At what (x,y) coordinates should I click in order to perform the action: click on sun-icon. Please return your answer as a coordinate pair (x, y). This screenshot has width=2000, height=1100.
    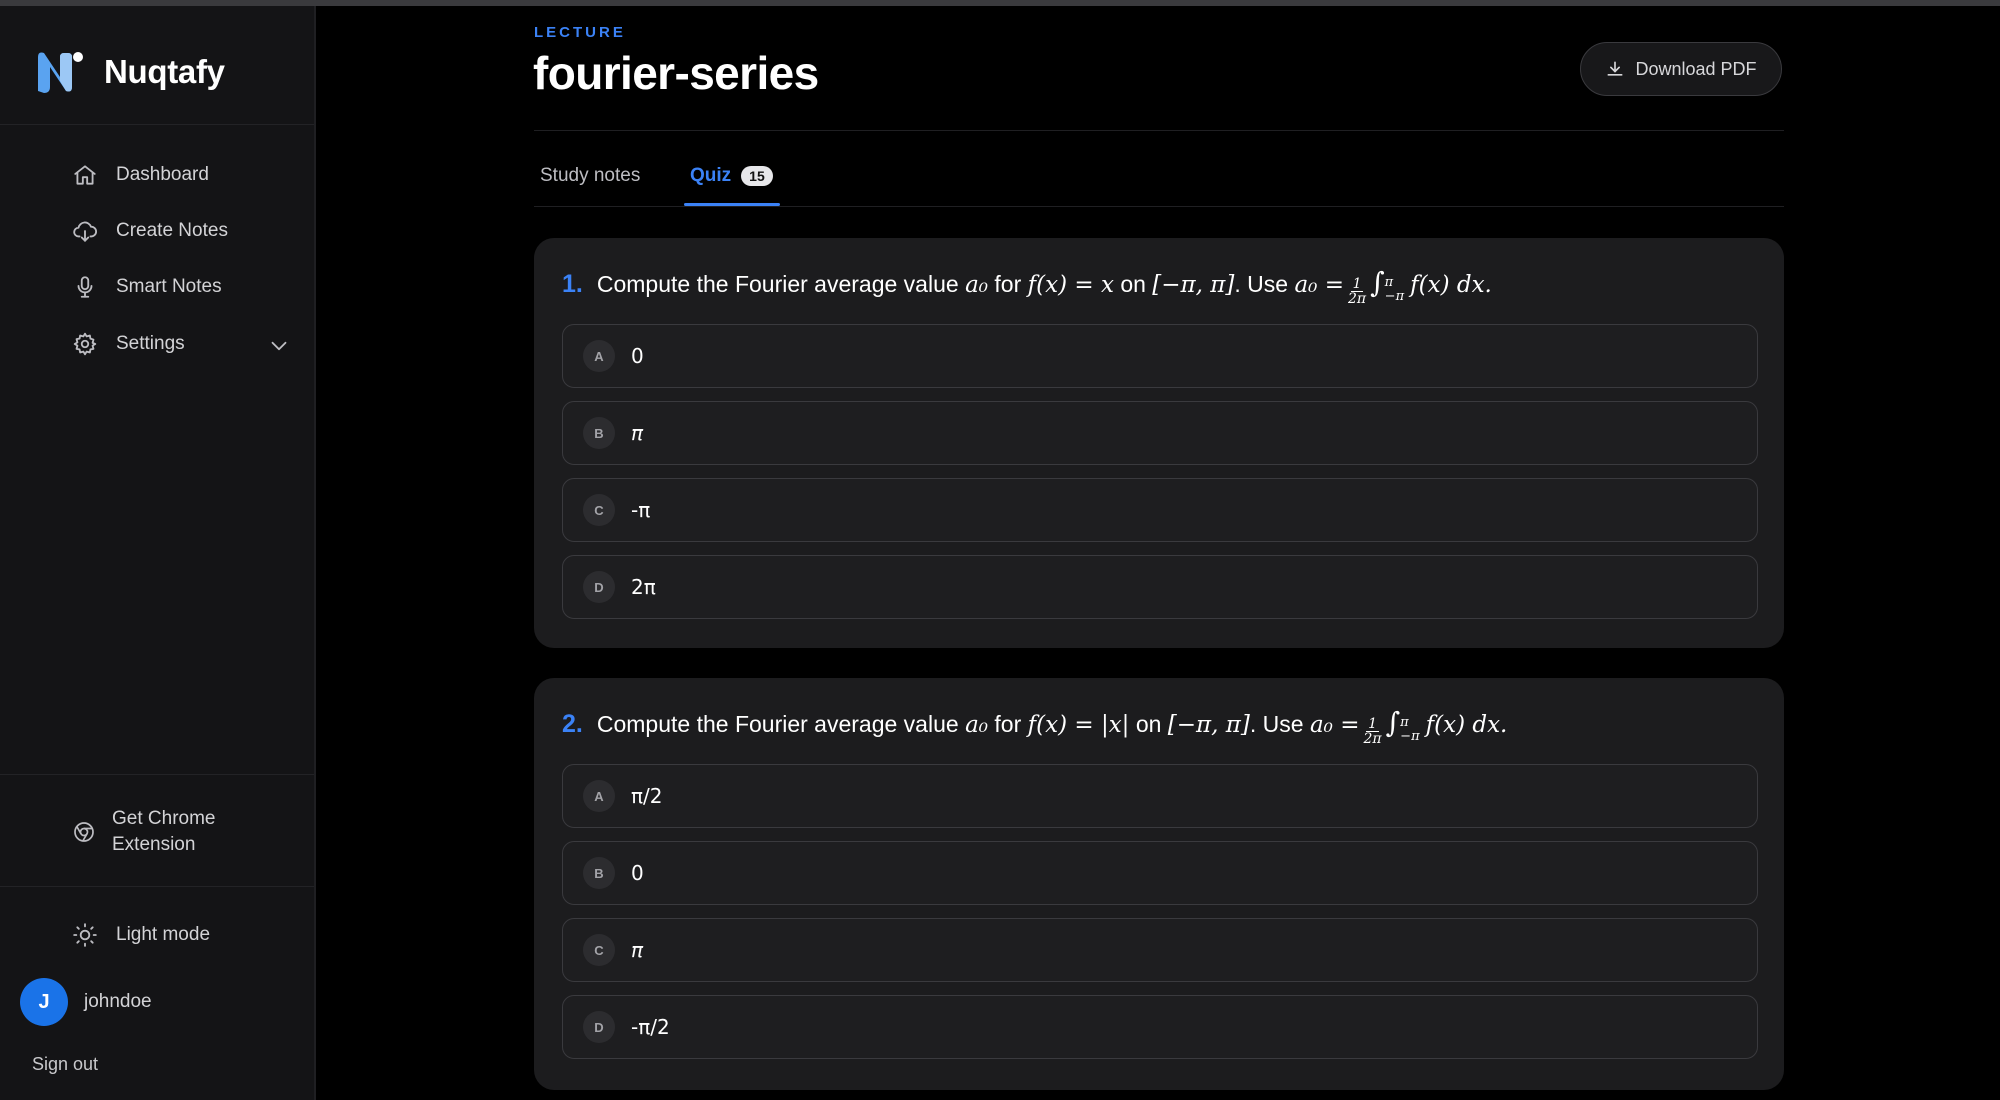
    Looking at the image, I should click on (85, 935).